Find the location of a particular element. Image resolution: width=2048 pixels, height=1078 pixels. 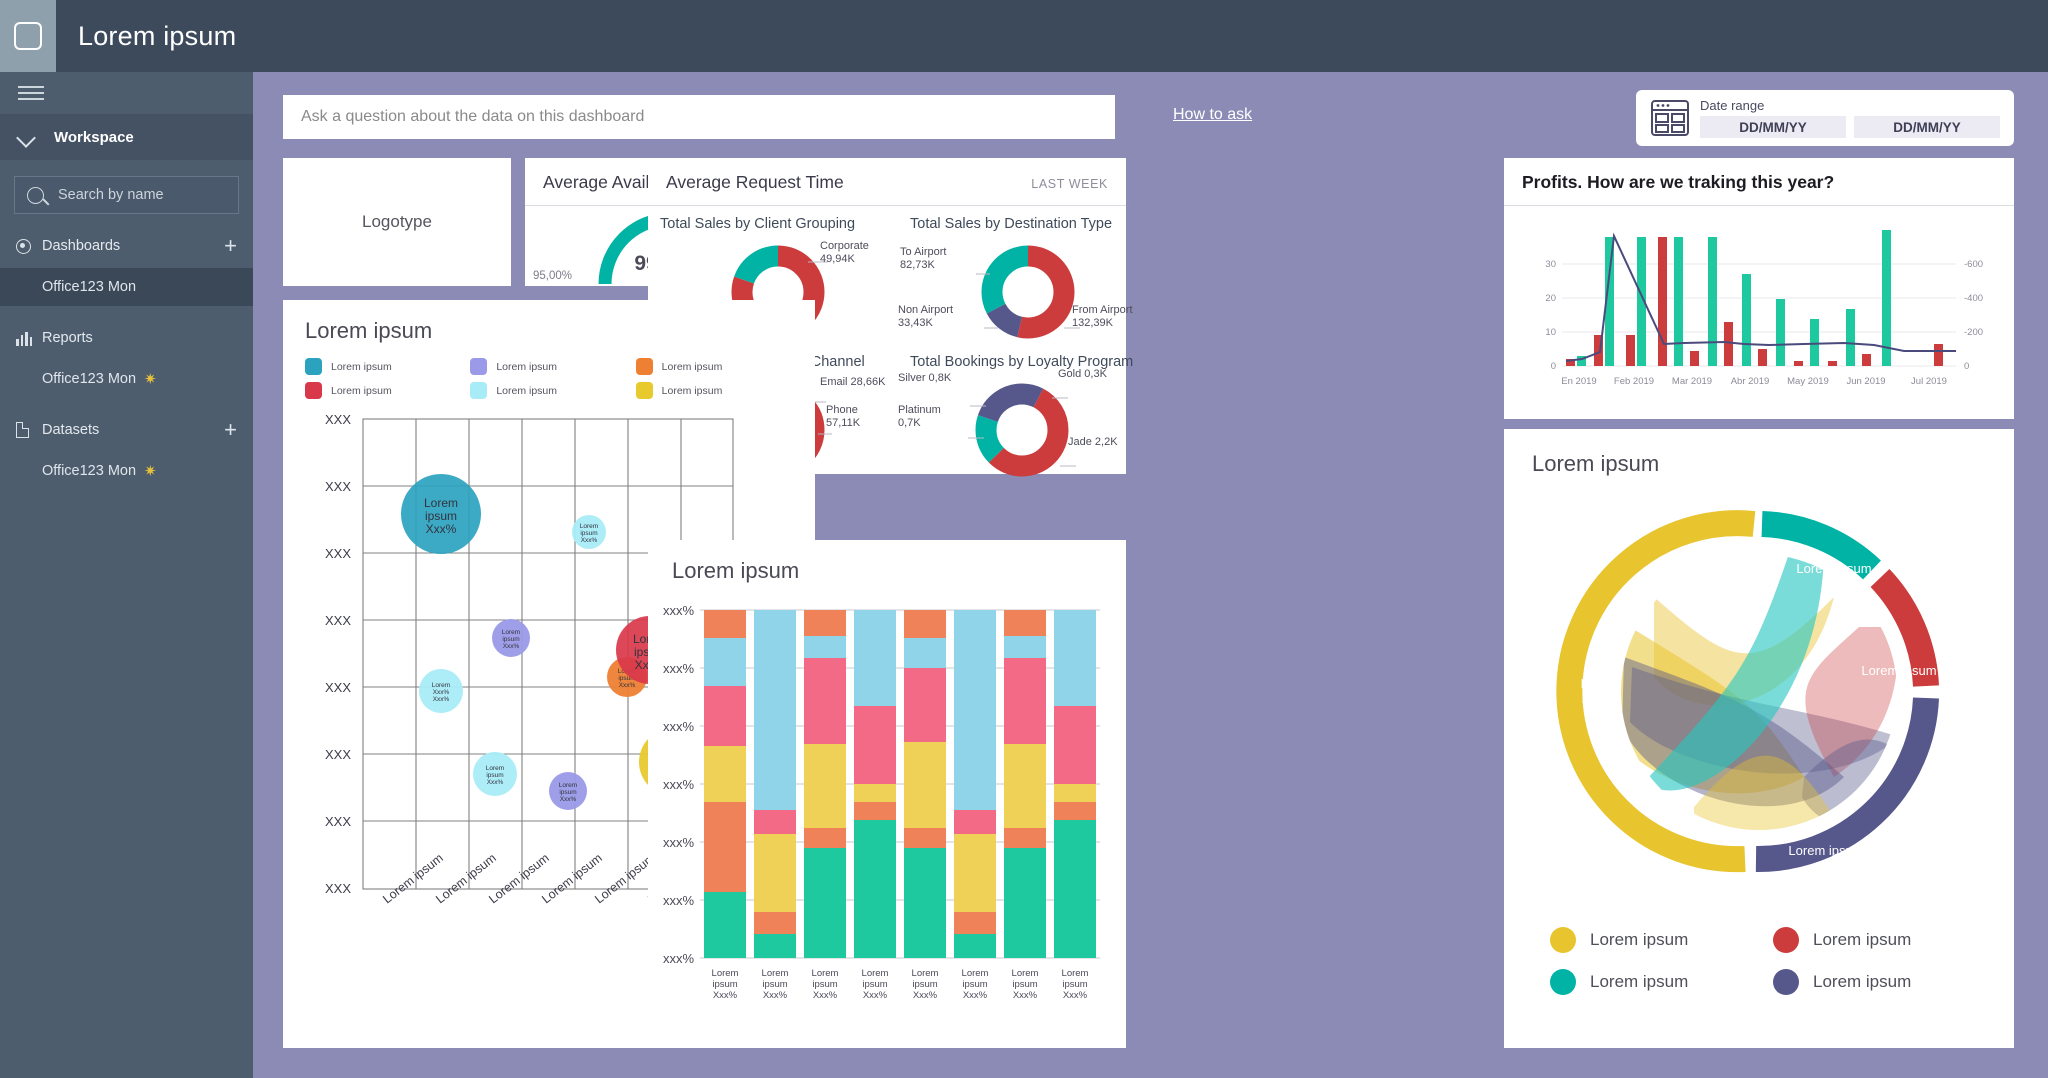

sidebar-item-report-office123: Office123 Mon ✷ is located at coordinates (126, 379).